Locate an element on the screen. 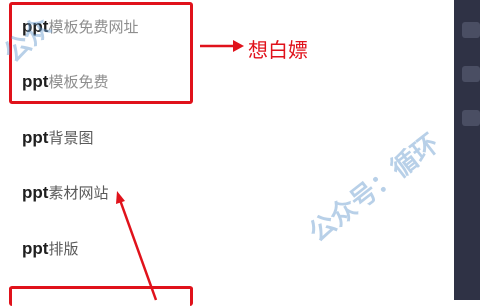 This screenshot has width=480, height=306. annotation-note: 想白嫖 is located at coordinates (278, 50).